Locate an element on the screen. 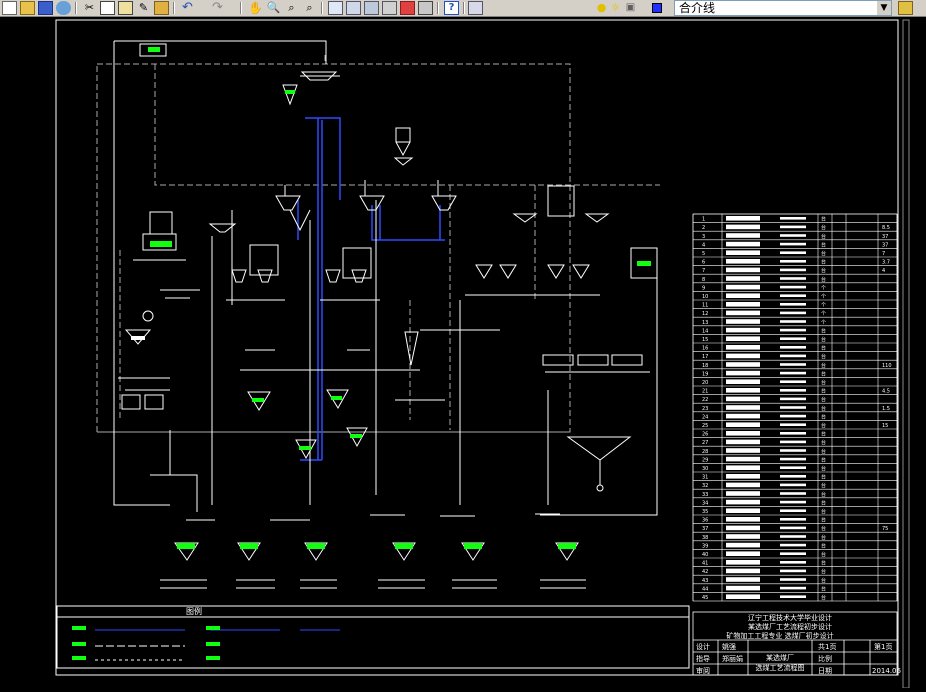 Image resolution: width=926 pixels, height=692 pixels. table-row-number: 39 is located at coordinates (705, 546).